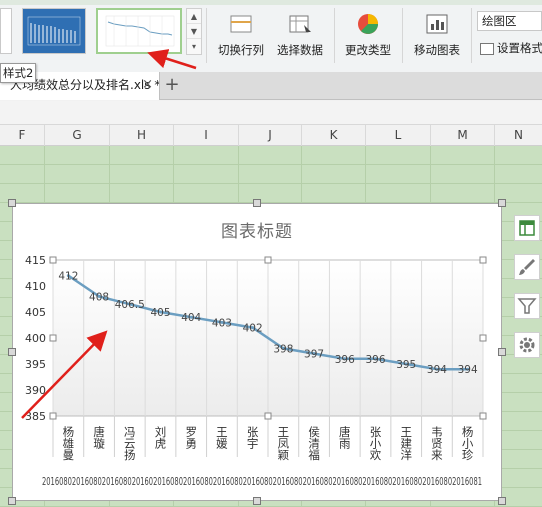 This screenshot has width=542, height=507. Describe the element at coordinates (222, 323) in the screenshot. I see `data-label: 403` at that location.